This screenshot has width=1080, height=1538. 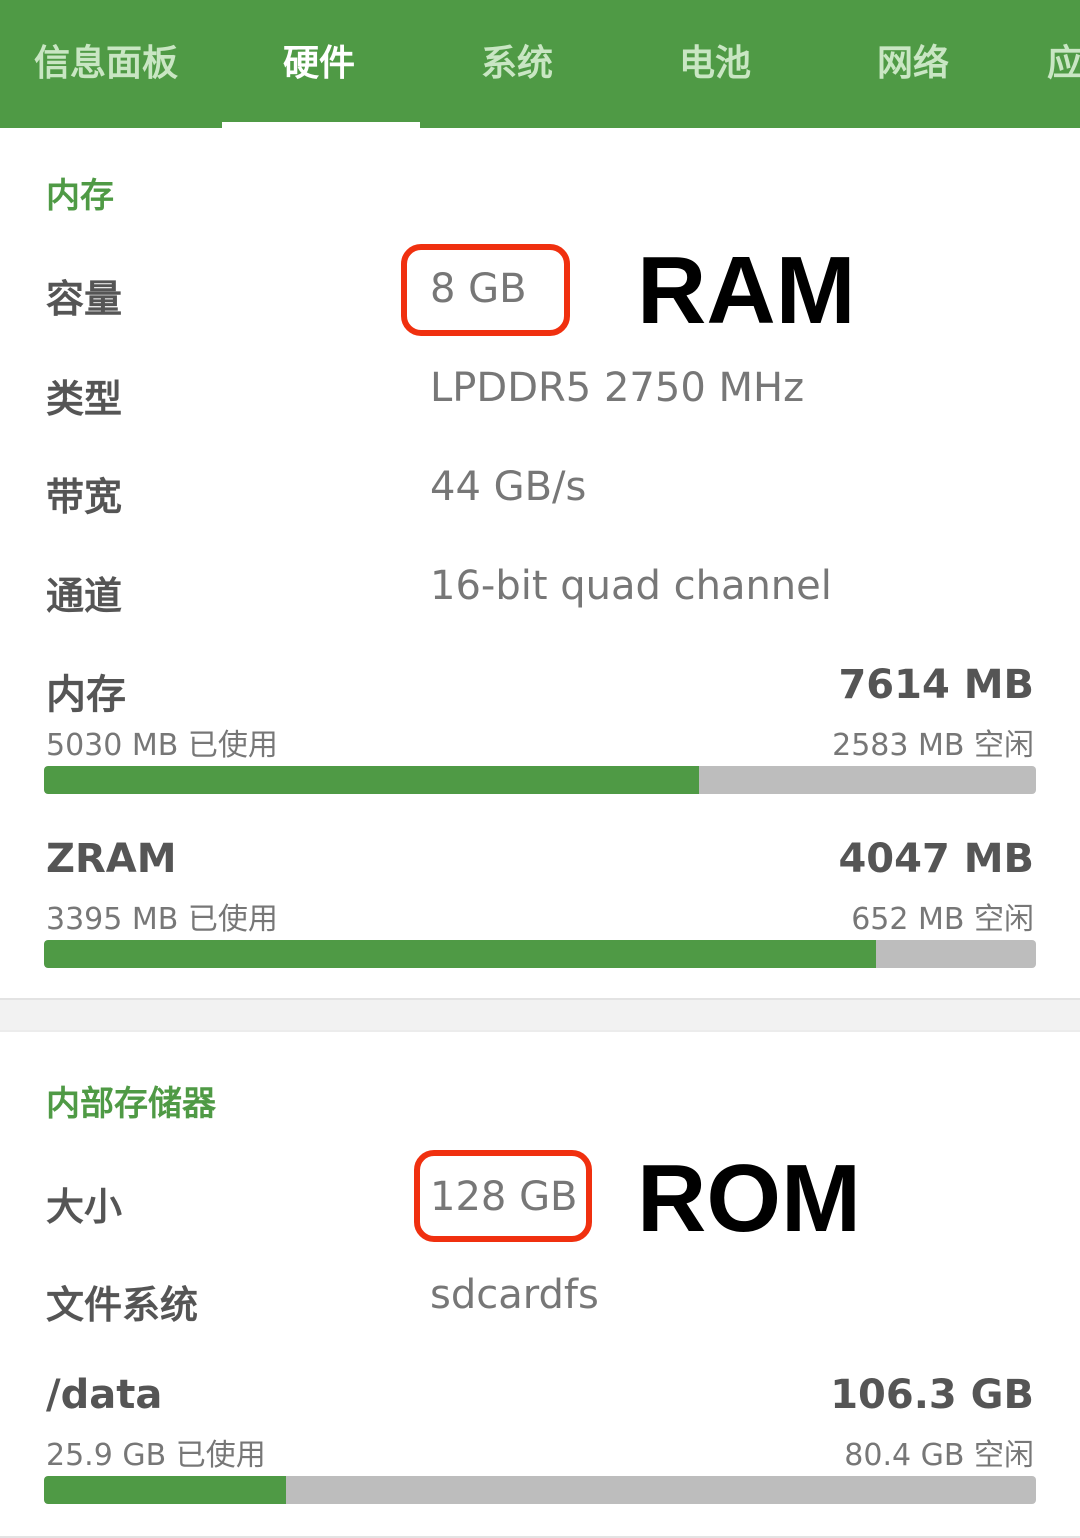 What do you see at coordinates (156, 1455) in the screenshot?
I see `data-usage-used: 25.9 GB 已使用` at bounding box center [156, 1455].